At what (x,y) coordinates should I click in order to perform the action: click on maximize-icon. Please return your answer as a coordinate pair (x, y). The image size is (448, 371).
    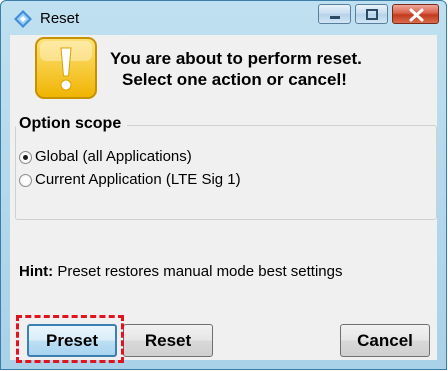
    Looking at the image, I should click on (372, 14).